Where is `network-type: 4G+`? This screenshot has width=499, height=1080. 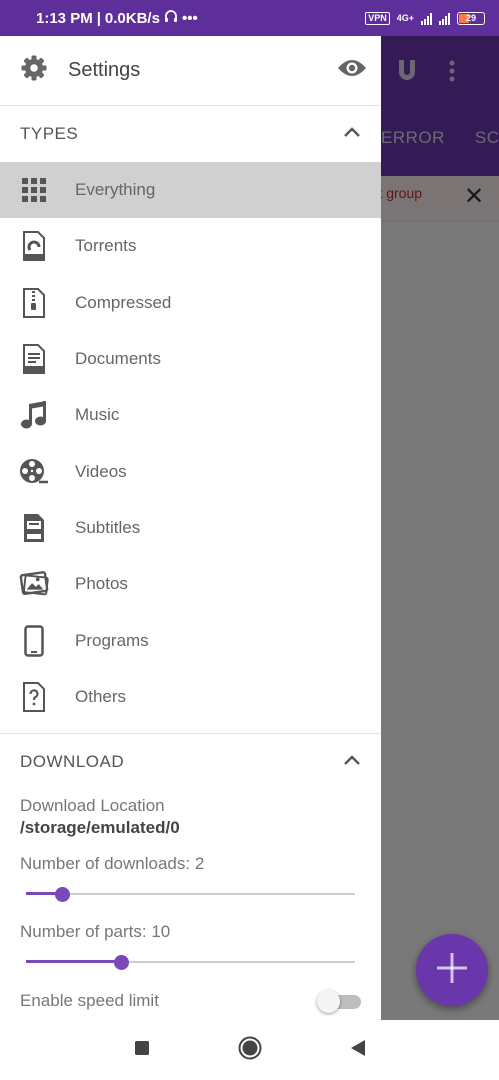 network-type: 4G+ is located at coordinates (405, 18).